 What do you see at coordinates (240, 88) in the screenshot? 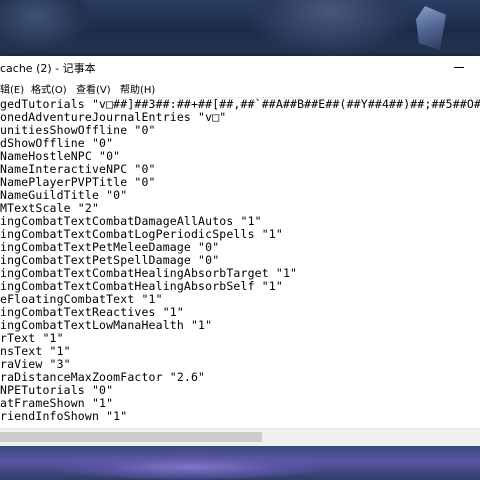
I see `menu-bar: 辑(E) 格式(O) 查看(V) 帮助(H)` at bounding box center [240, 88].